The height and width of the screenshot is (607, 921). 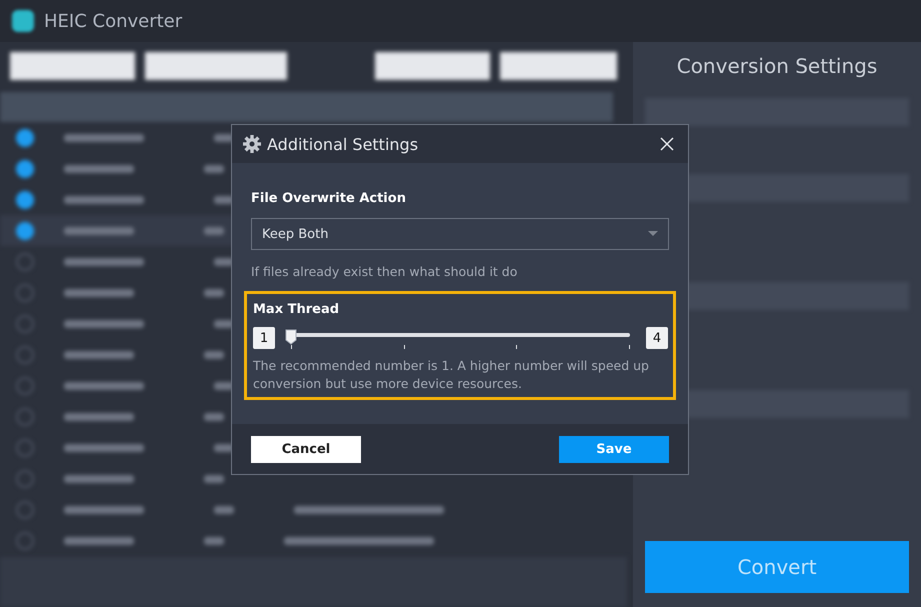 What do you see at coordinates (777, 66) in the screenshot?
I see `panel-title: Conversion Settings` at bounding box center [777, 66].